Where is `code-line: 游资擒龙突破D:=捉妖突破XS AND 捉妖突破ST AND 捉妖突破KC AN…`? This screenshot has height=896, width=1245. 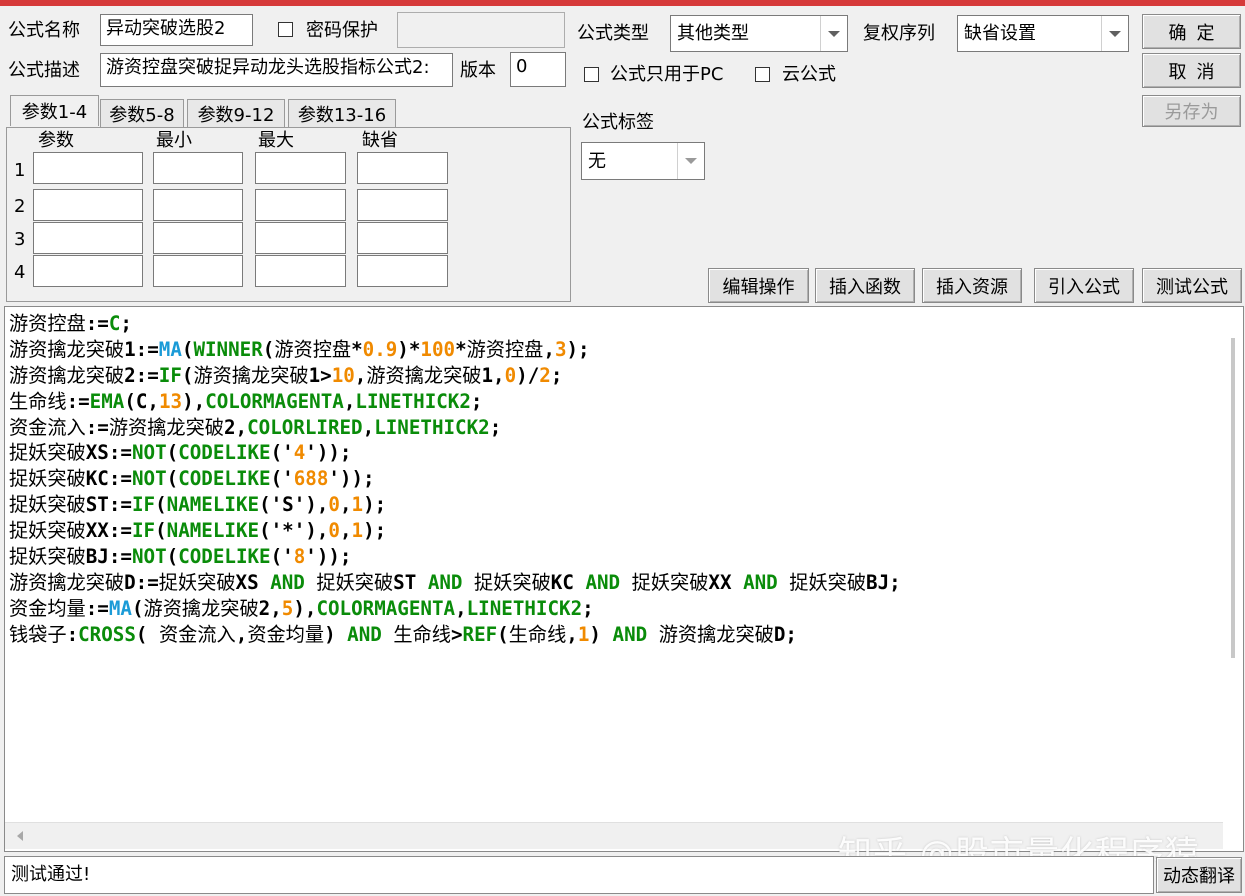
code-line: 游资擒龙突破D:=捉妖突破XS AND 捉妖突破ST AND 捉妖突破KC AN… is located at coordinates (455, 583).